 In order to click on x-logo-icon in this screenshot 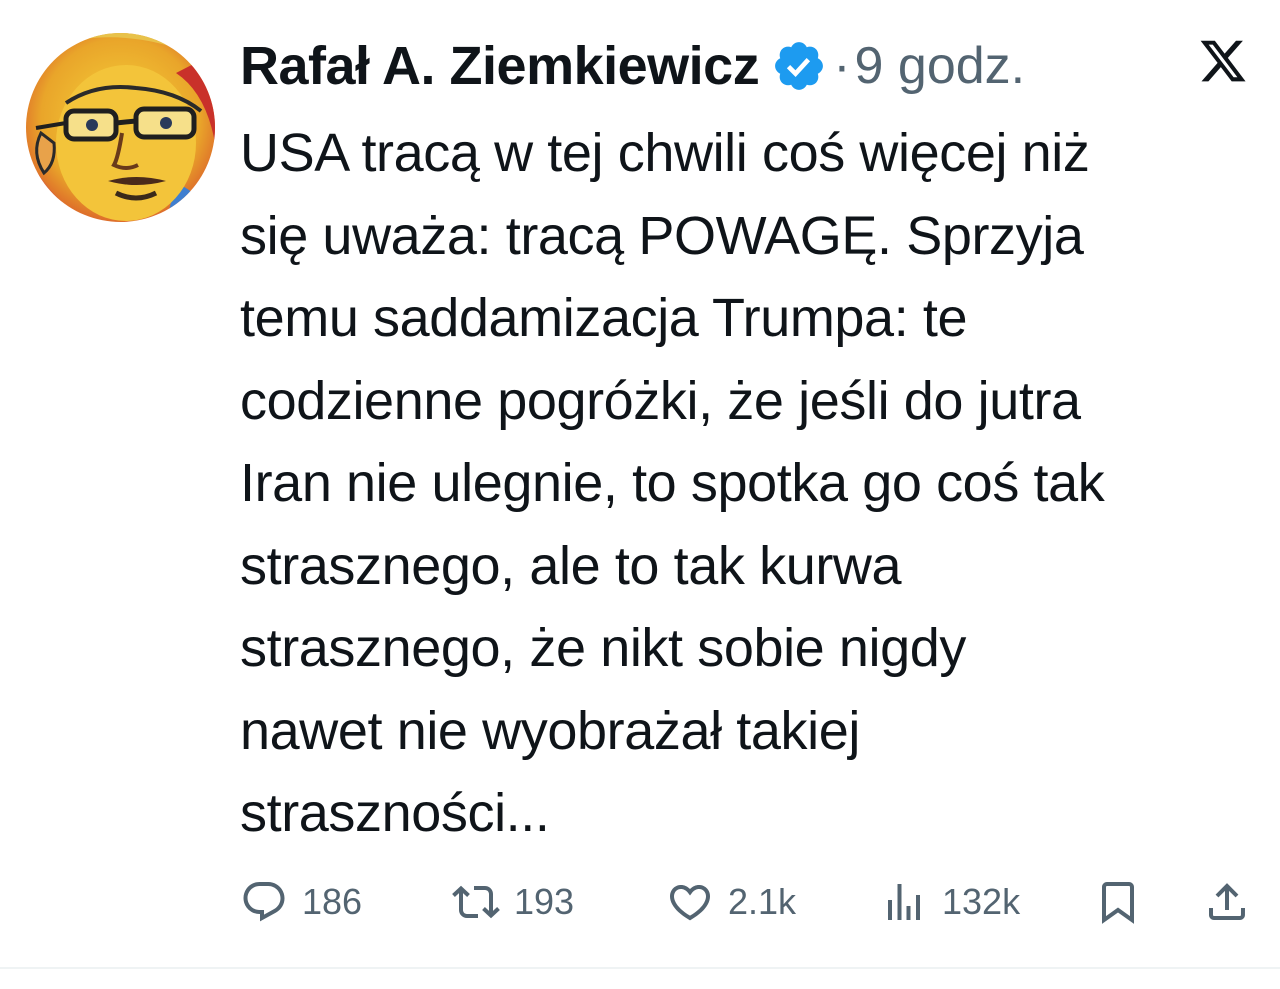, I will do `click(1223, 61)`.